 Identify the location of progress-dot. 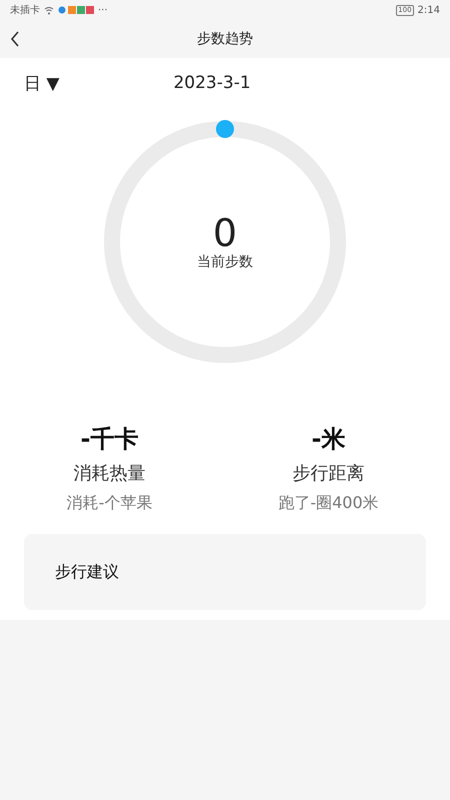
(225, 129).